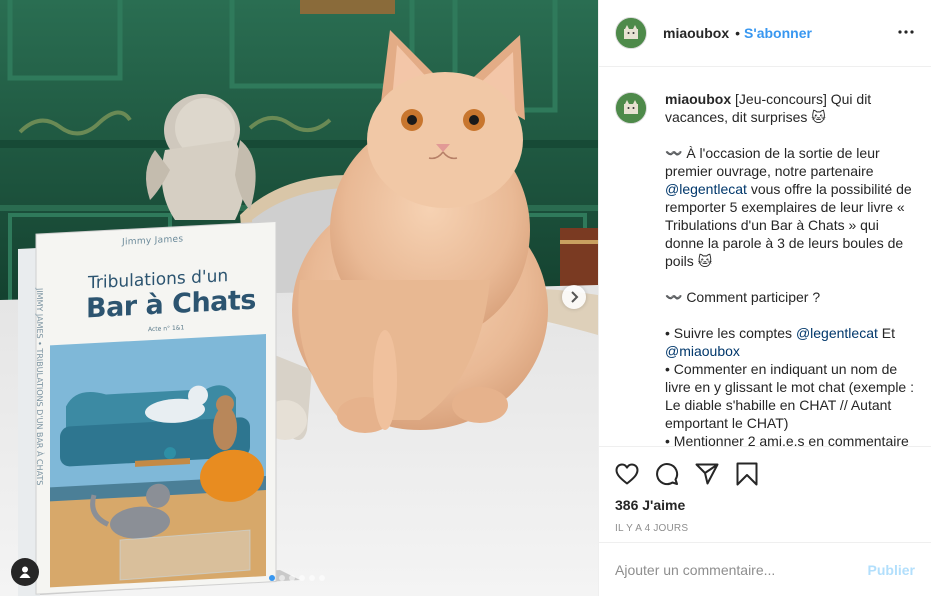 This screenshot has width=931, height=596. I want to click on share-button, so click(707, 474).